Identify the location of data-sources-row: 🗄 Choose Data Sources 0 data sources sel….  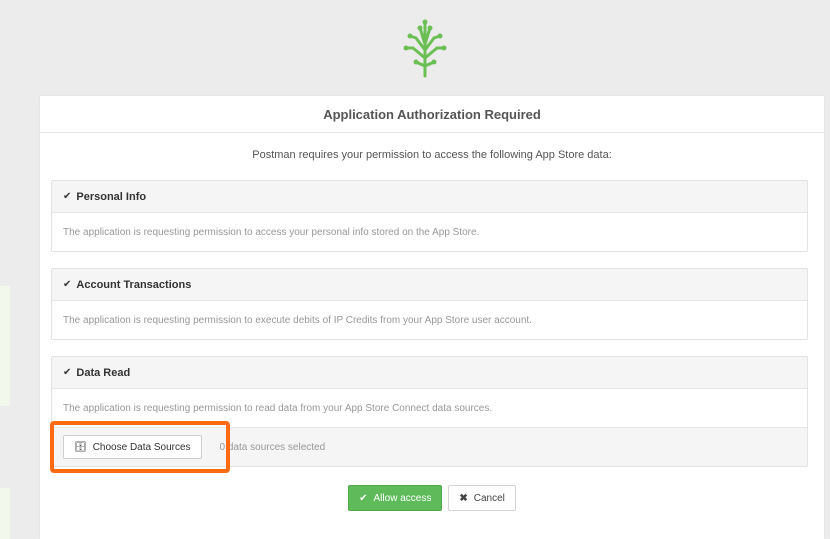
(429, 446).